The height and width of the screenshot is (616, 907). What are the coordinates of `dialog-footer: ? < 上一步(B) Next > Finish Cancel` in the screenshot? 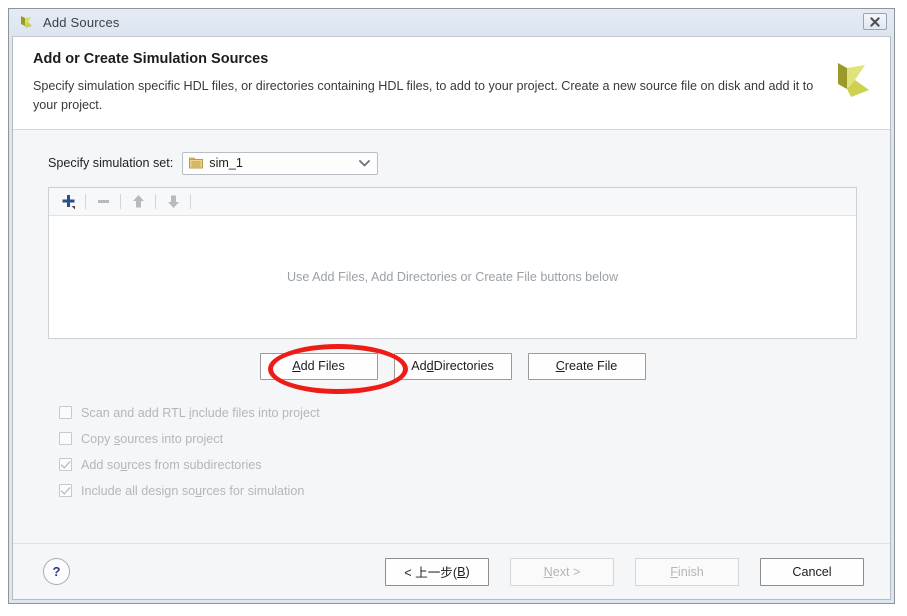 It's located at (451, 571).